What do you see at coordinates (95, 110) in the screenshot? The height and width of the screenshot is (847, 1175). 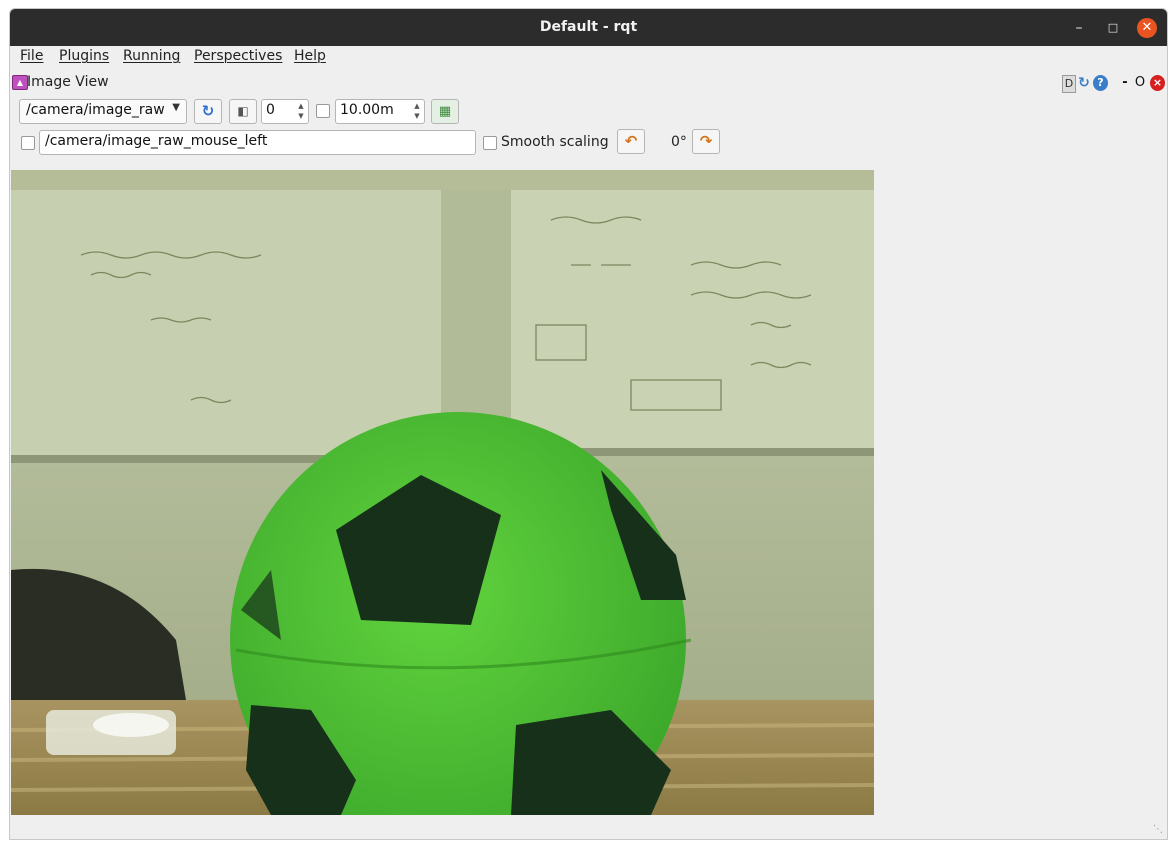 I see `topic-select-value: /camera/image_raw` at bounding box center [95, 110].